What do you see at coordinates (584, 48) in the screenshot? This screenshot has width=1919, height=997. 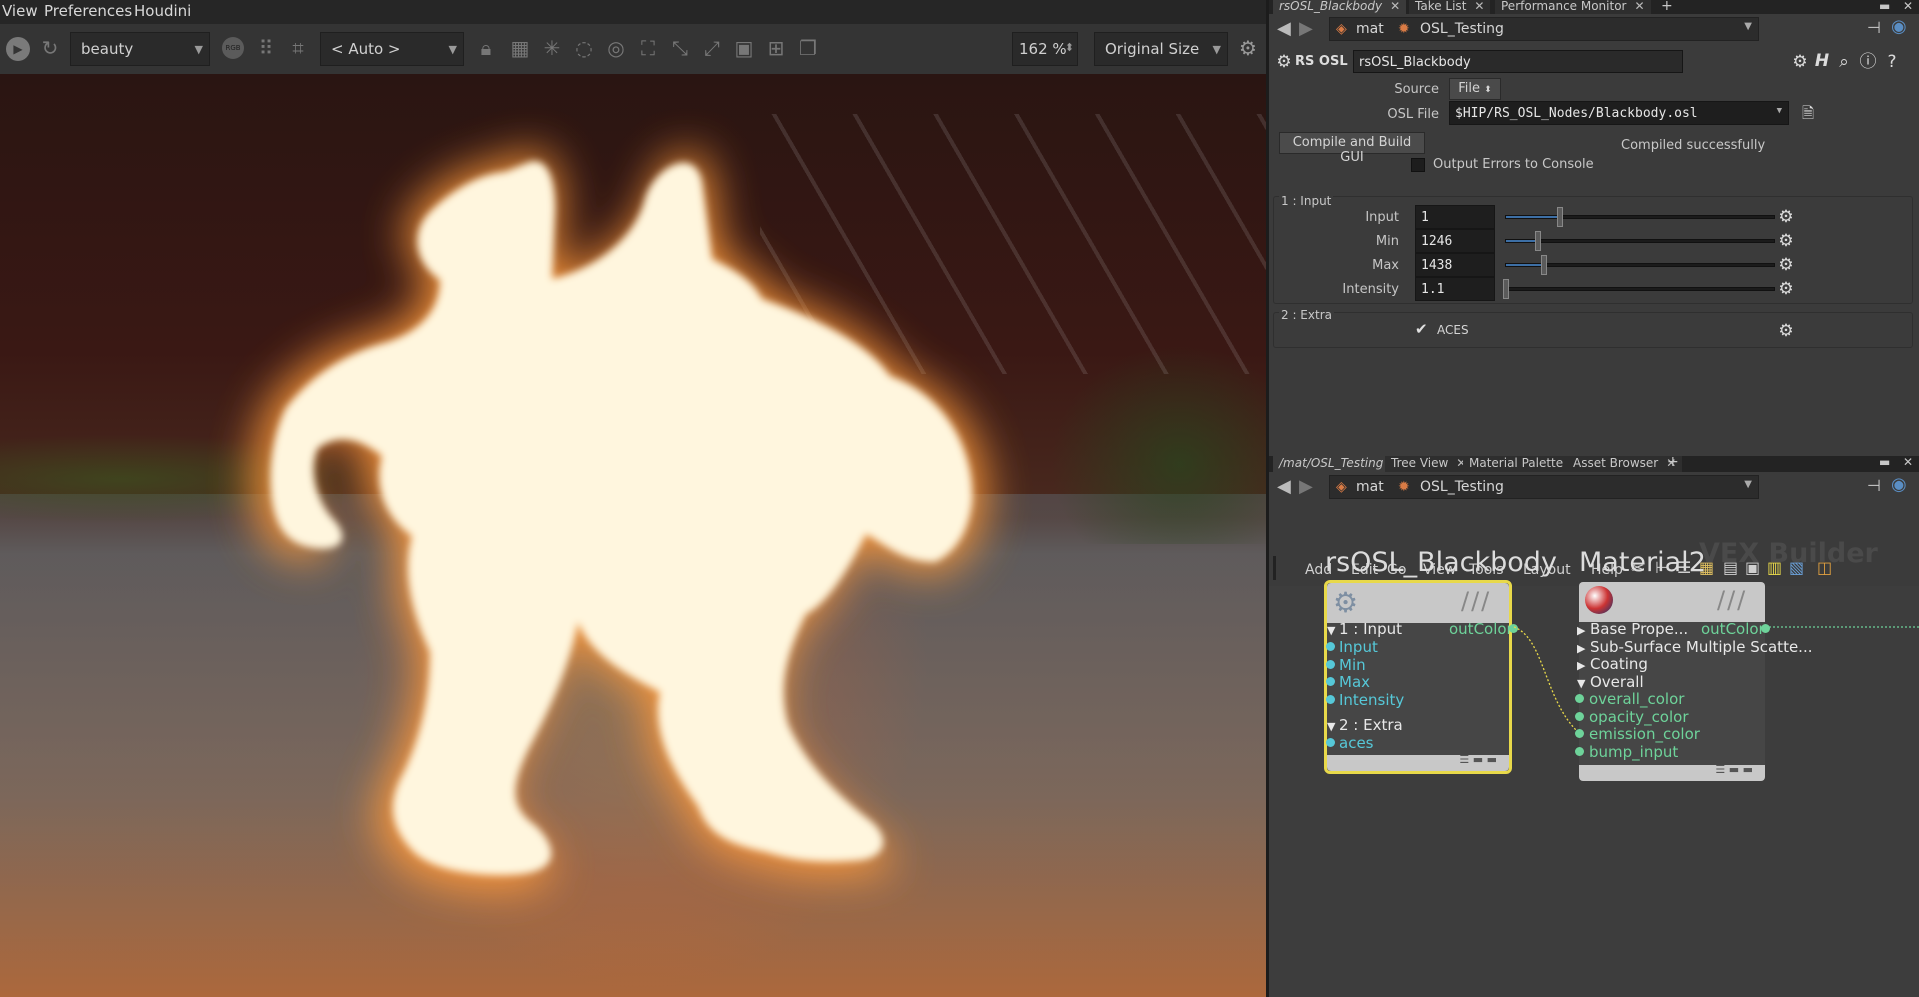 I see `region-icon: ◌` at bounding box center [584, 48].